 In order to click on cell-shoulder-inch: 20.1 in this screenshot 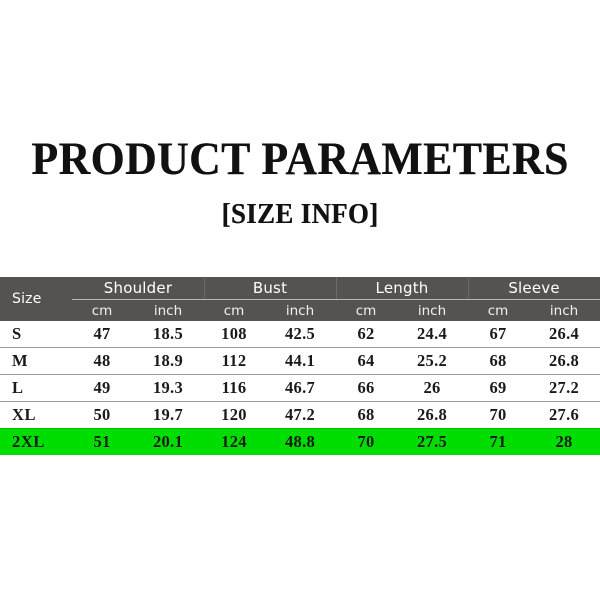, I will do `click(168, 441)`.